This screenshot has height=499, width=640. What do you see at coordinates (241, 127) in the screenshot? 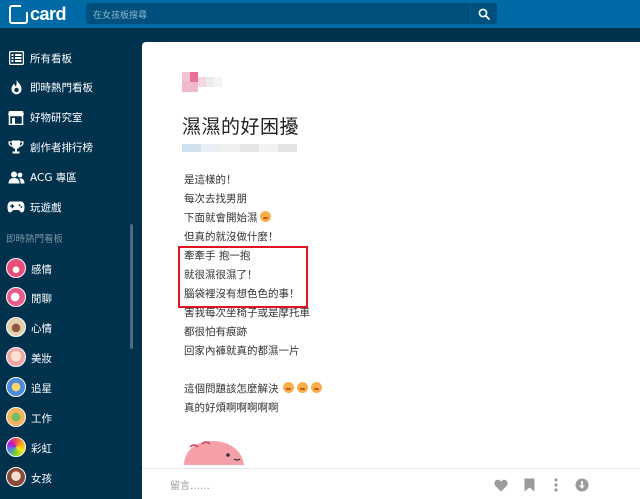
I see `post-title: 濕濕的好困擾` at bounding box center [241, 127].